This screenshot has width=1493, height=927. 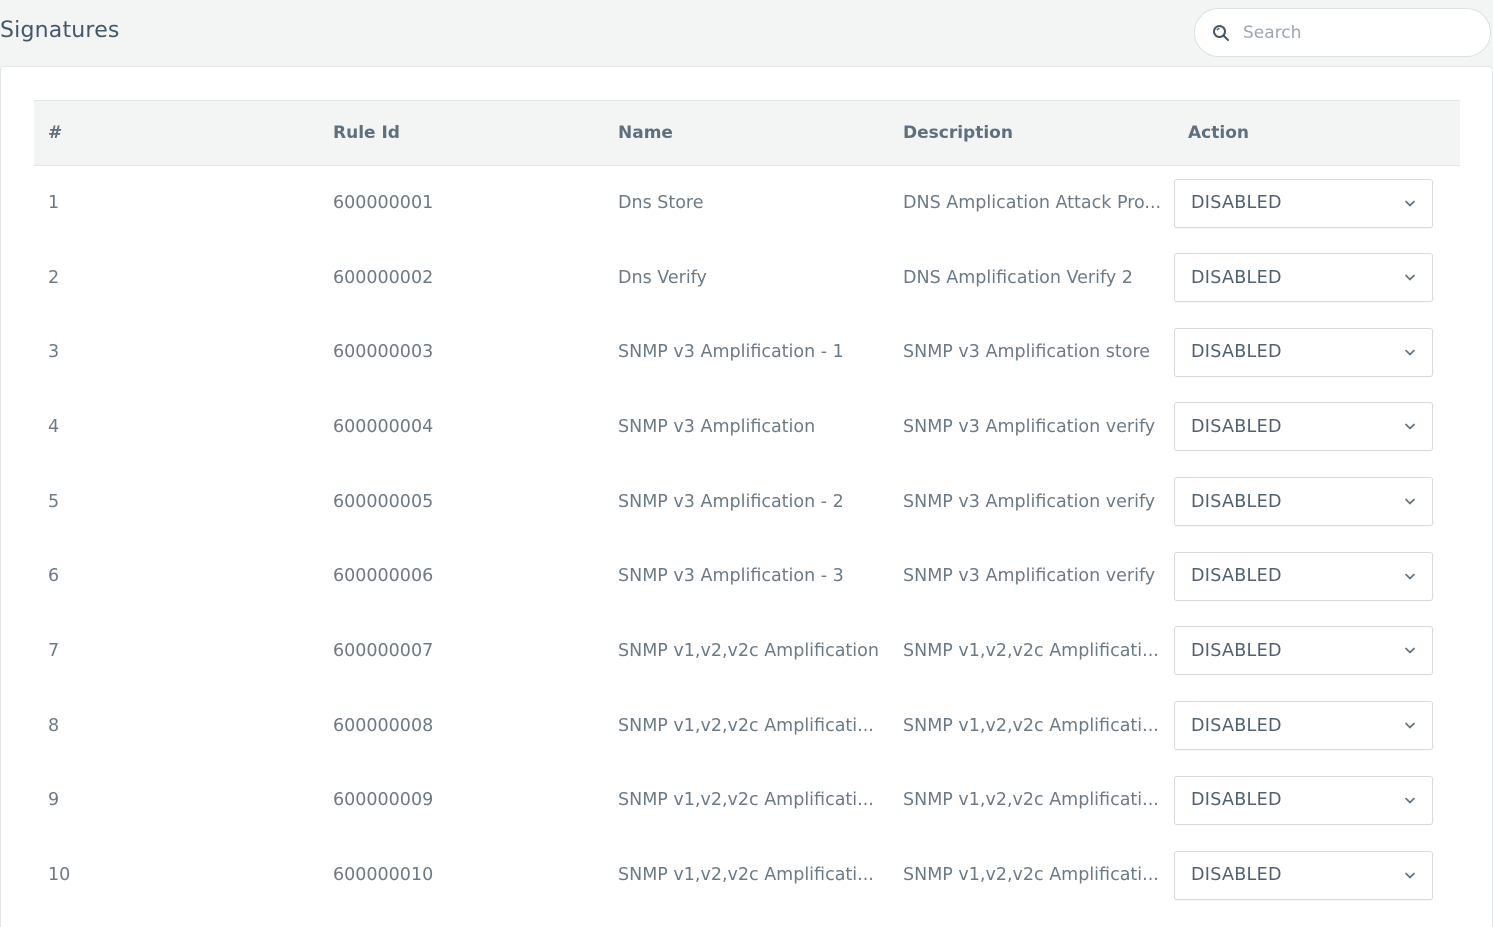 I want to click on row-number: 4, so click(x=54, y=426).